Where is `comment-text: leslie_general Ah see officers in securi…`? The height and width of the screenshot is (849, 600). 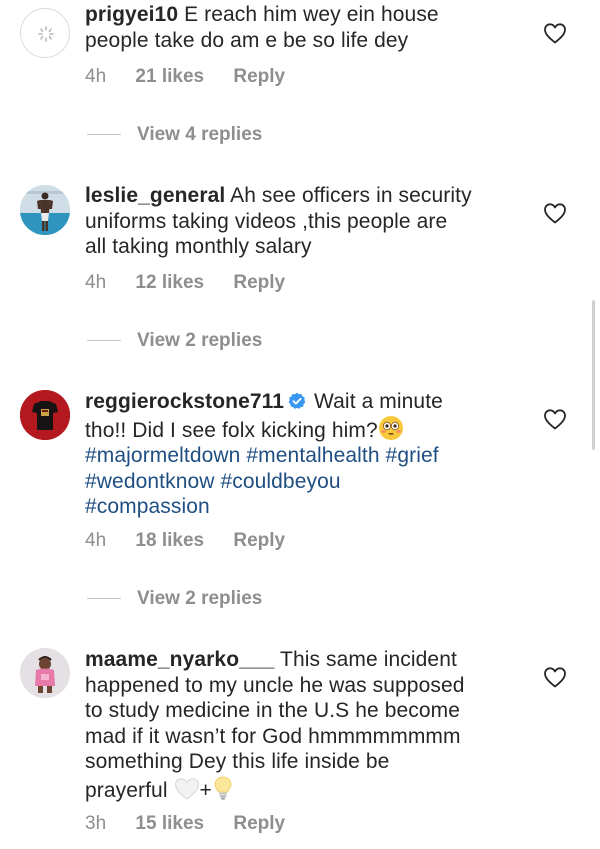
comment-text: leslie_general Ah see officers in securi… is located at coordinates (305, 221).